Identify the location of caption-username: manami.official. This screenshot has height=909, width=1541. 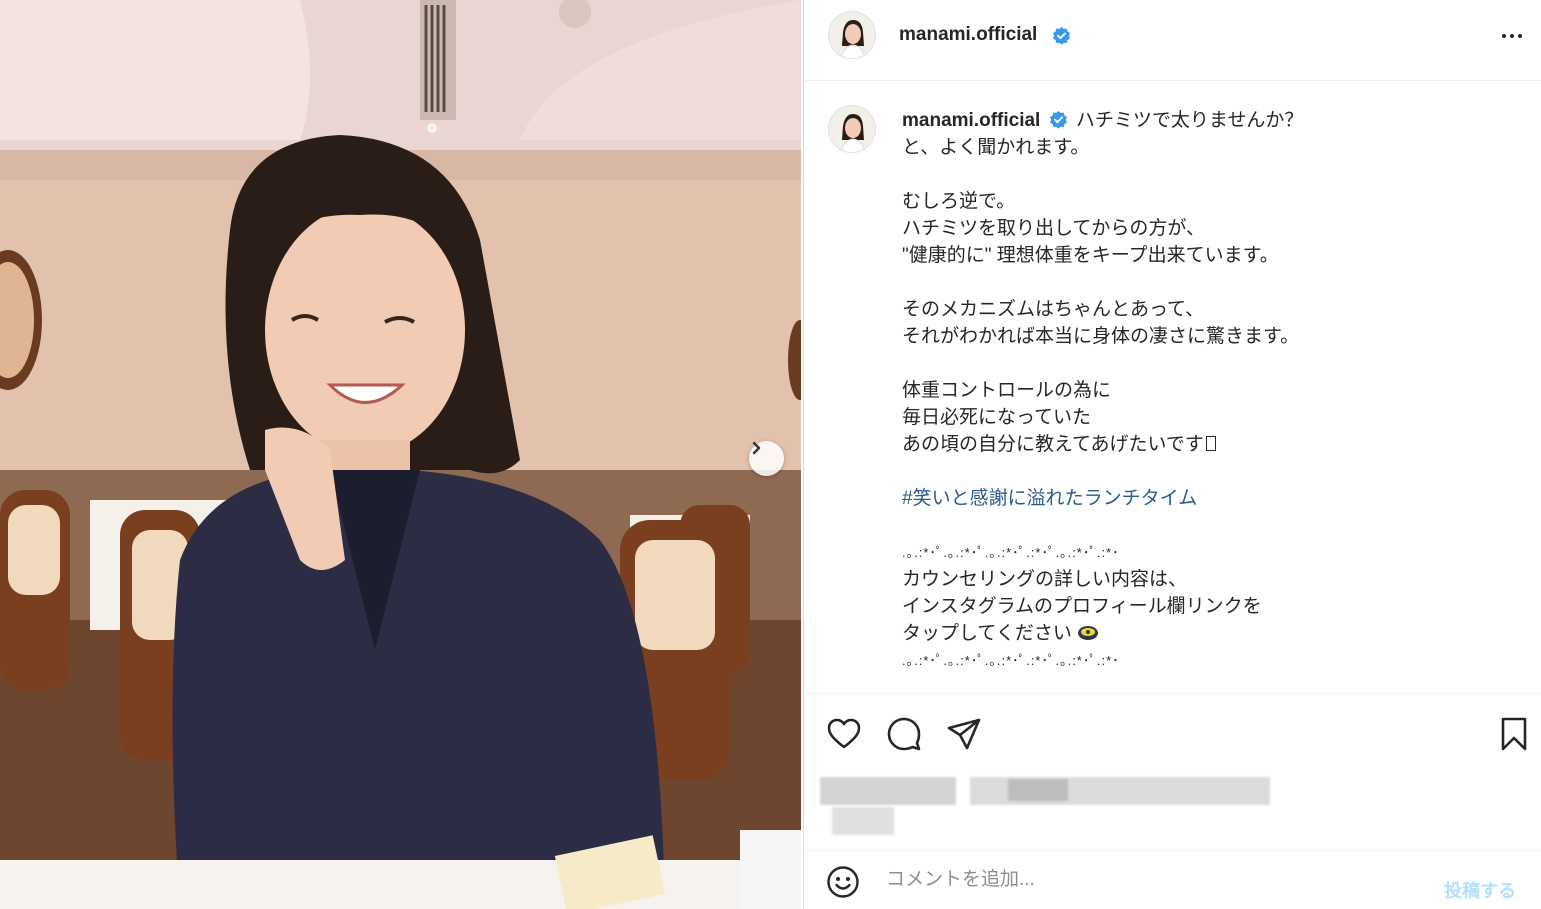
(971, 120).